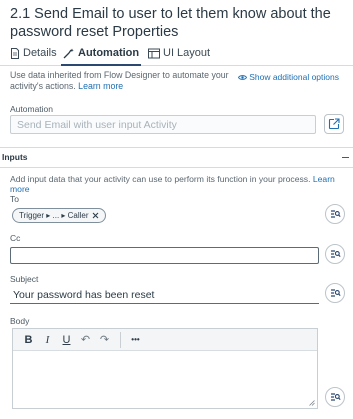  Describe the element at coordinates (15, 238) in the screenshot. I see `cc-label: Cc` at that location.